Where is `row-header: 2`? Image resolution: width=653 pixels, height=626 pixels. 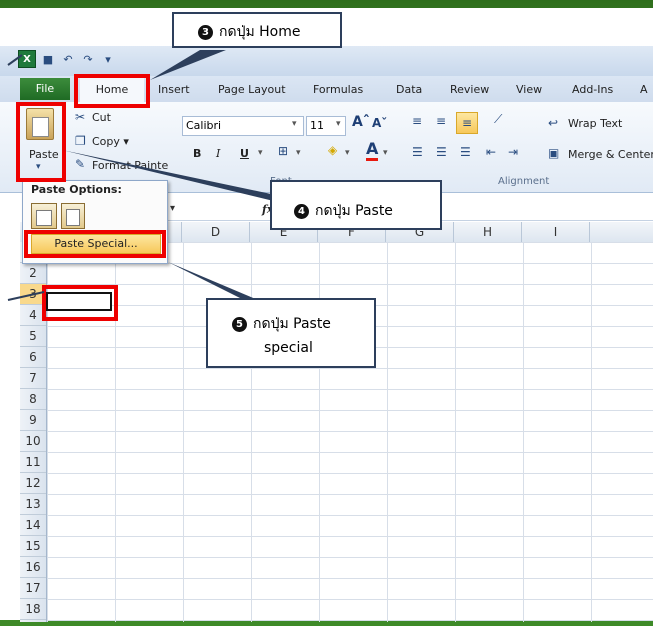 row-header: 2 is located at coordinates (33, 273).